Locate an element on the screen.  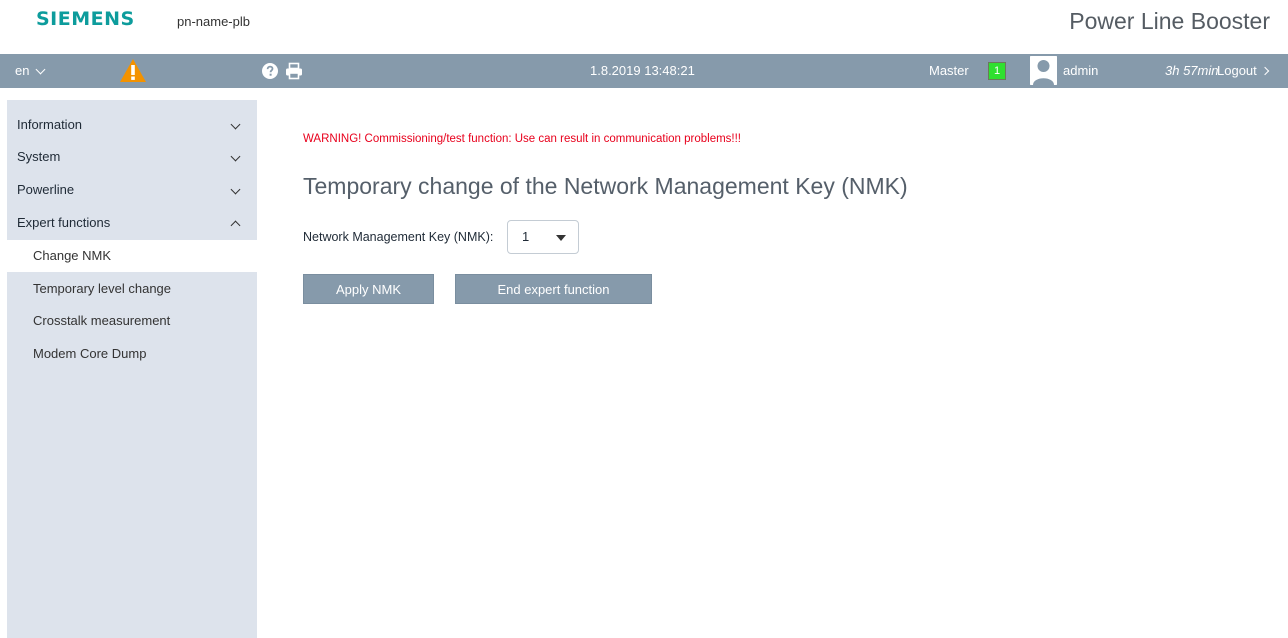
session-timer: 3h 57min is located at coordinates (1192, 70).